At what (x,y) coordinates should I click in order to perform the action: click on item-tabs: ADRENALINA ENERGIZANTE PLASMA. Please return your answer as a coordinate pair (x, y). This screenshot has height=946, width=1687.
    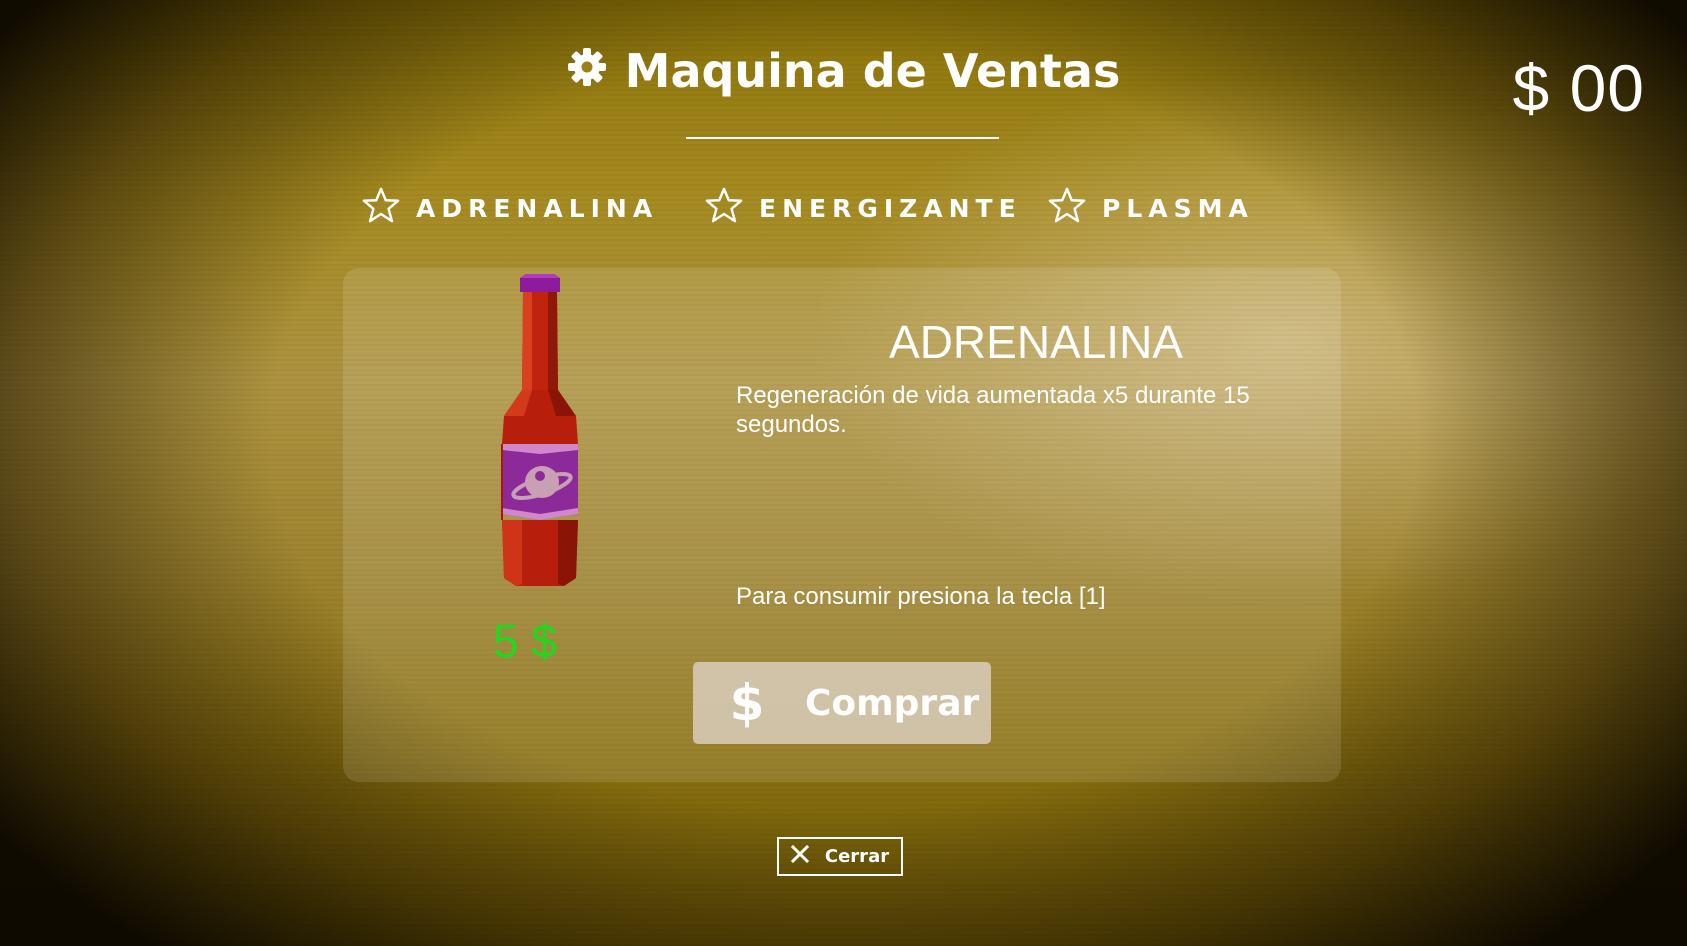
    Looking at the image, I should click on (810, 206).